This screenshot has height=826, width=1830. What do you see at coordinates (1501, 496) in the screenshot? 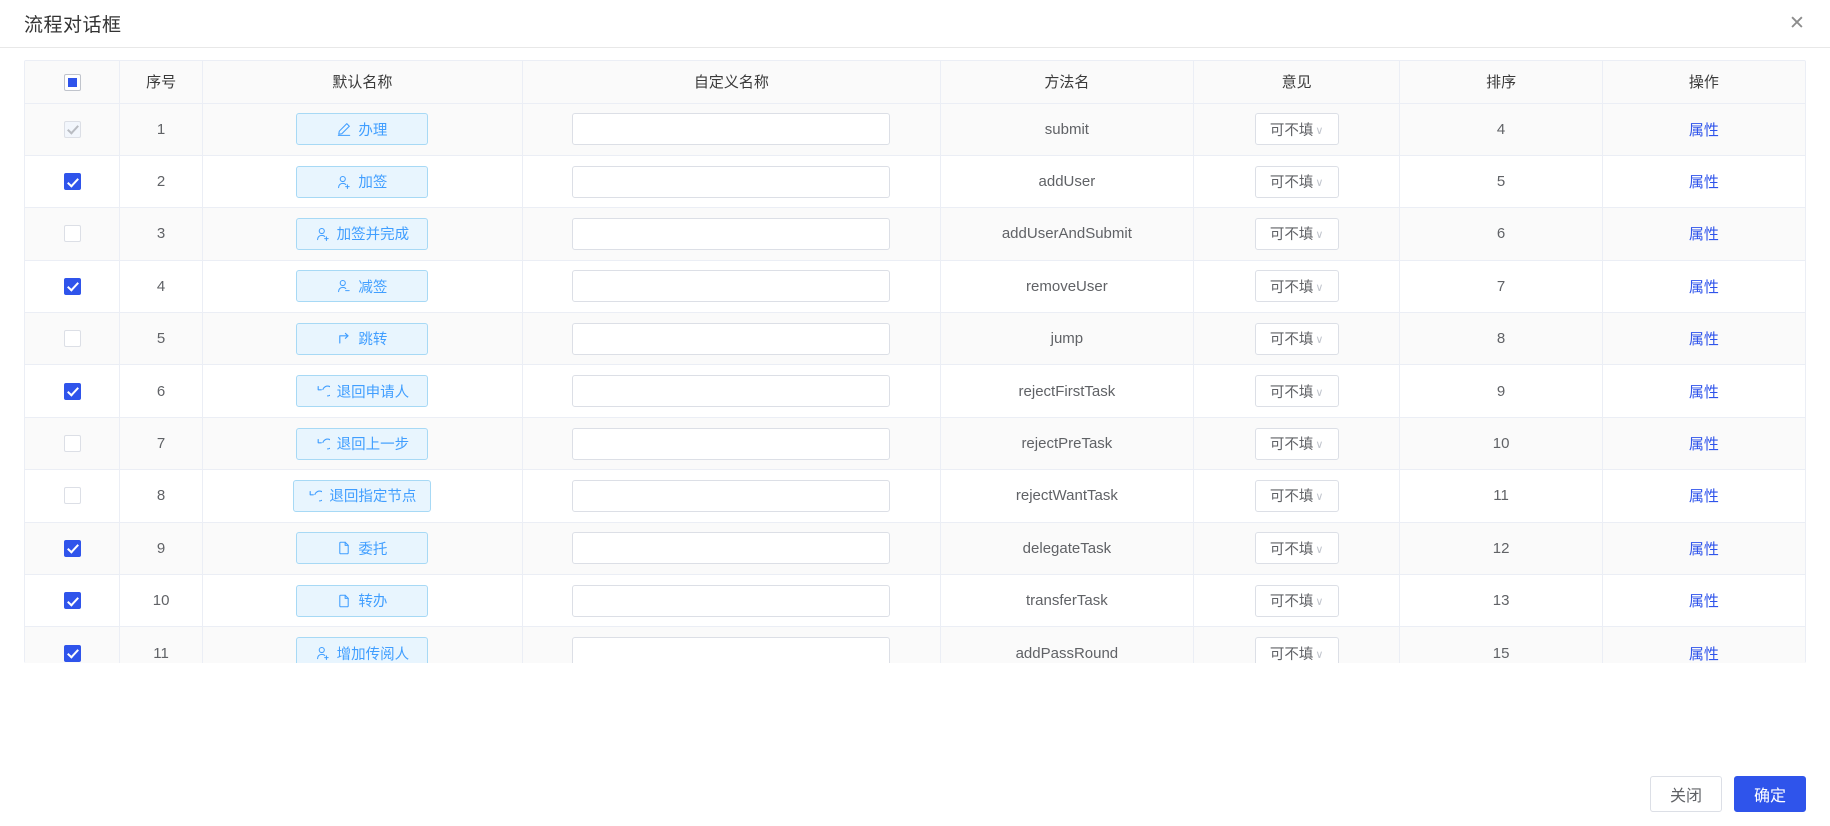
I see `cell-sort: 11` at bounding box center [1501, 496].